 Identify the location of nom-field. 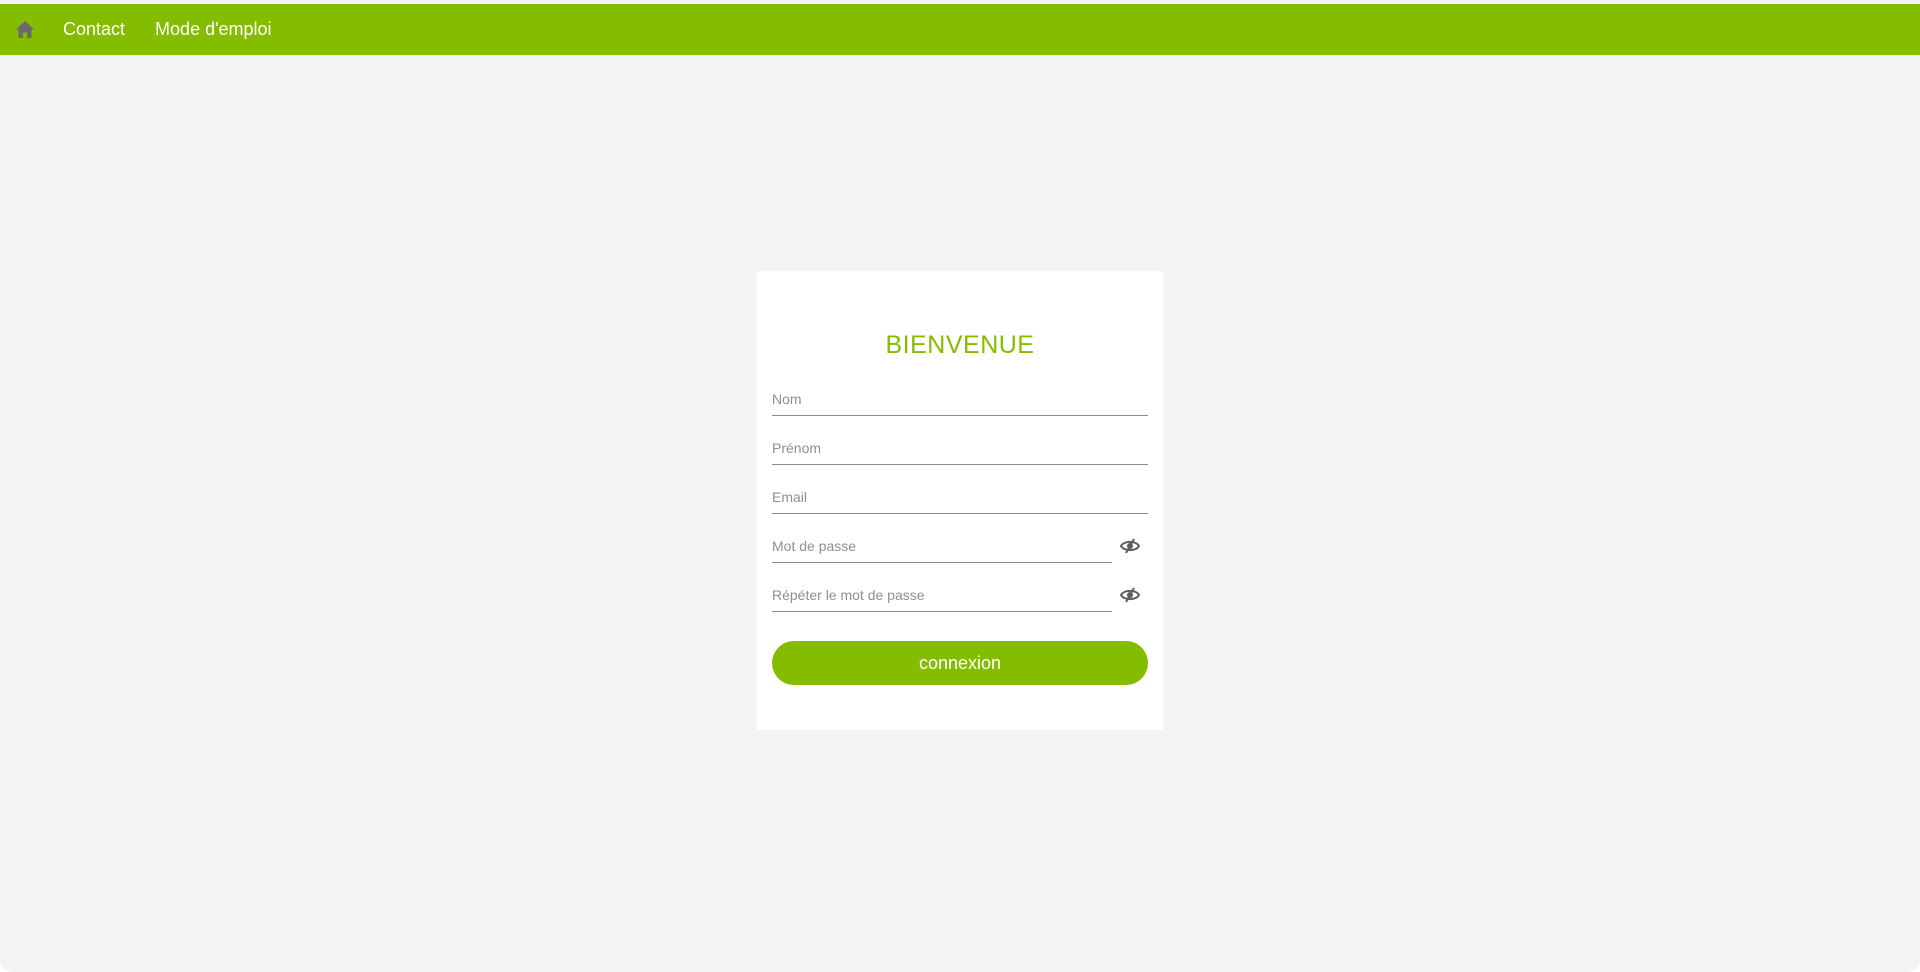
(960, 400).